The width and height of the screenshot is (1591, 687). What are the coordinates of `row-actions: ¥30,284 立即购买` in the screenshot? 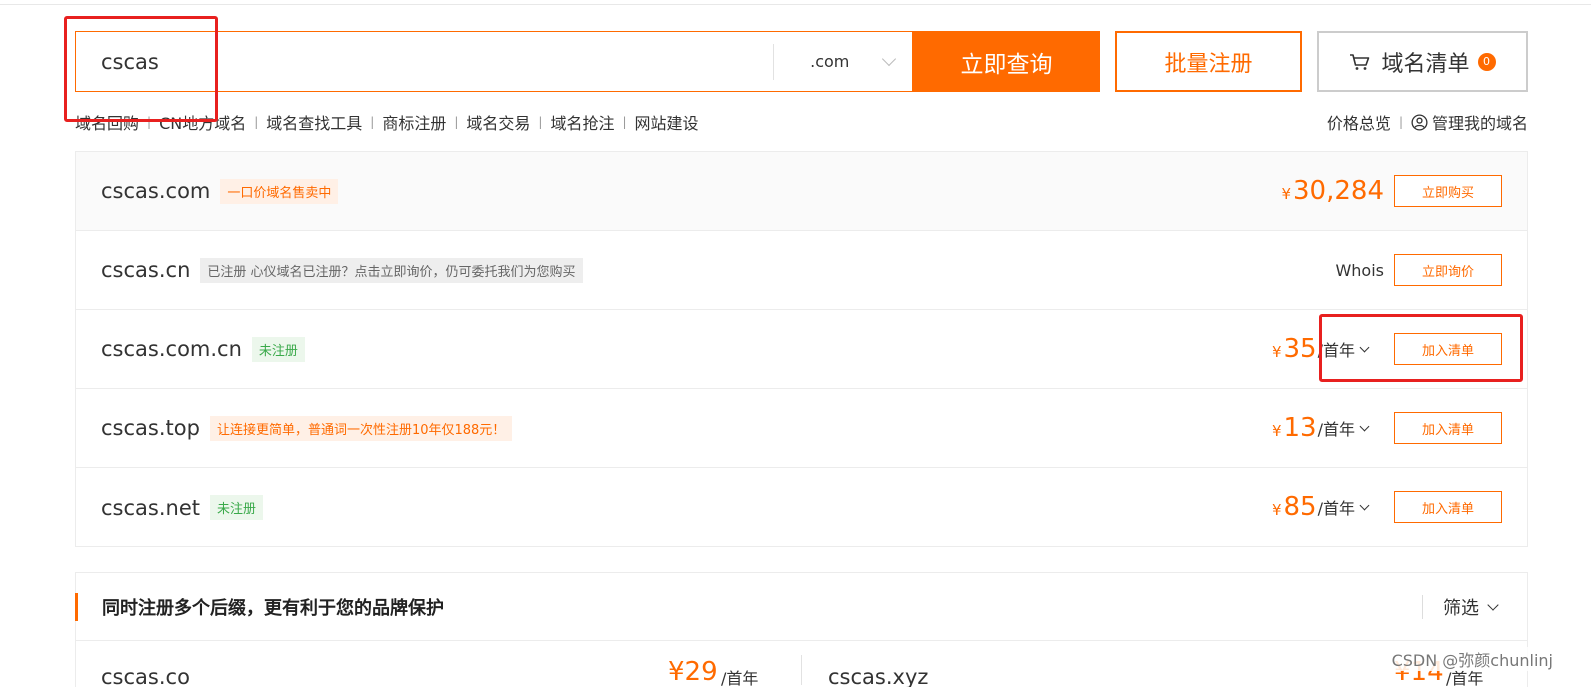 It's located at (1391, 191).